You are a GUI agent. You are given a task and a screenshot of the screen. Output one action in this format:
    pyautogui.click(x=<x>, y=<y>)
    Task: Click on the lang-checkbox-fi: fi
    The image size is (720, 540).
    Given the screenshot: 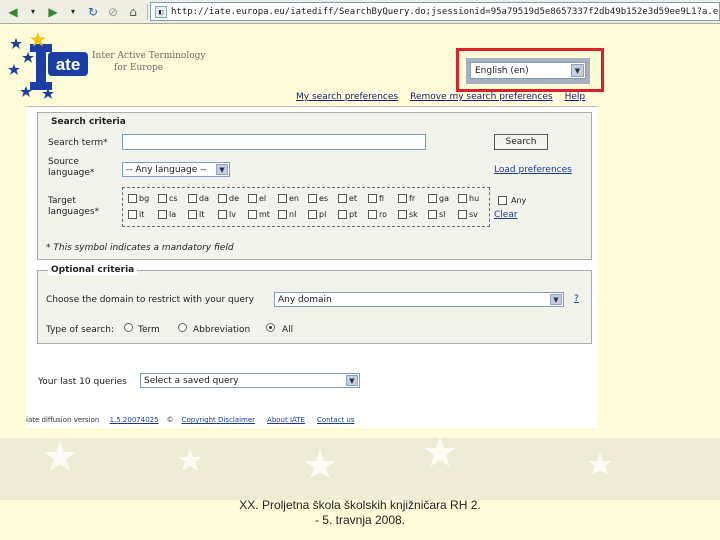 What is the action you would take?
    pyautogui.click(x=376, y=198)
    